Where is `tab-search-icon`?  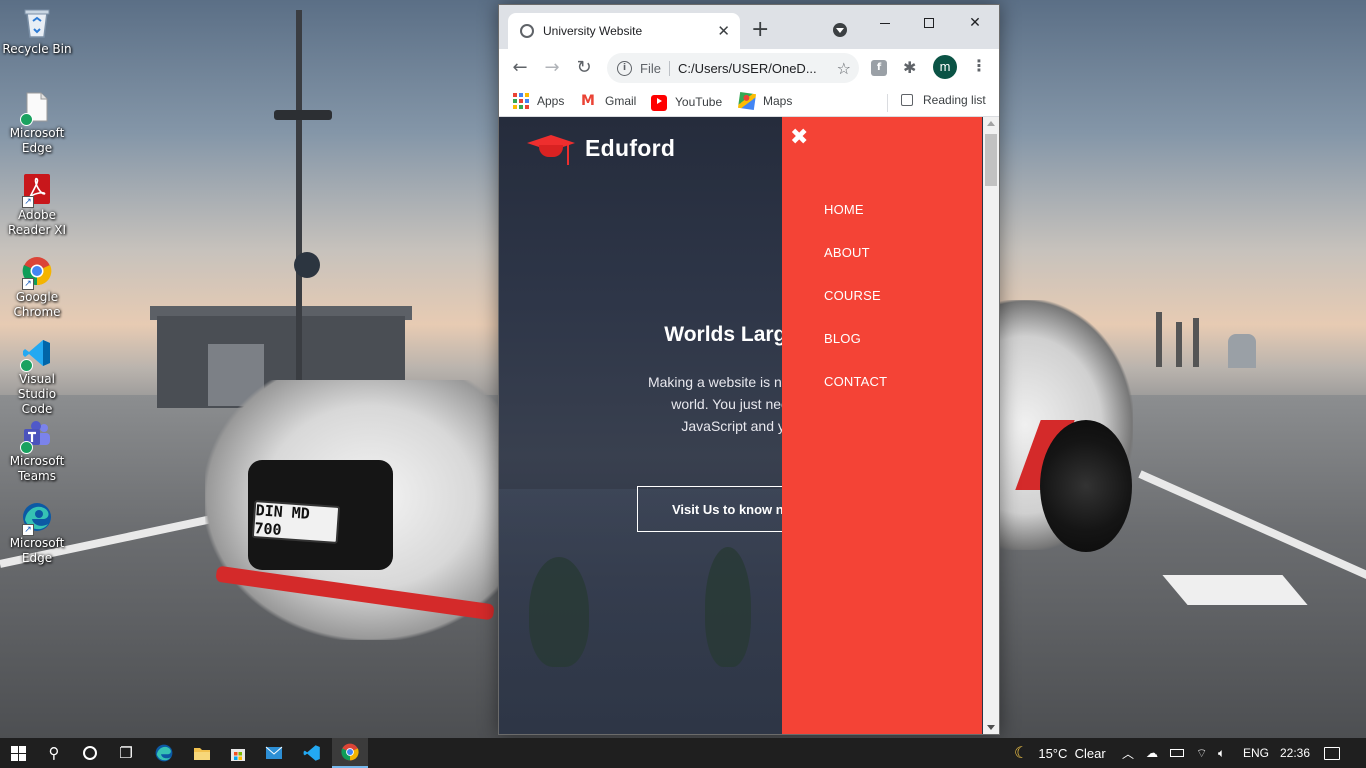 tab-search-icon is located at coordinates (840, 30).